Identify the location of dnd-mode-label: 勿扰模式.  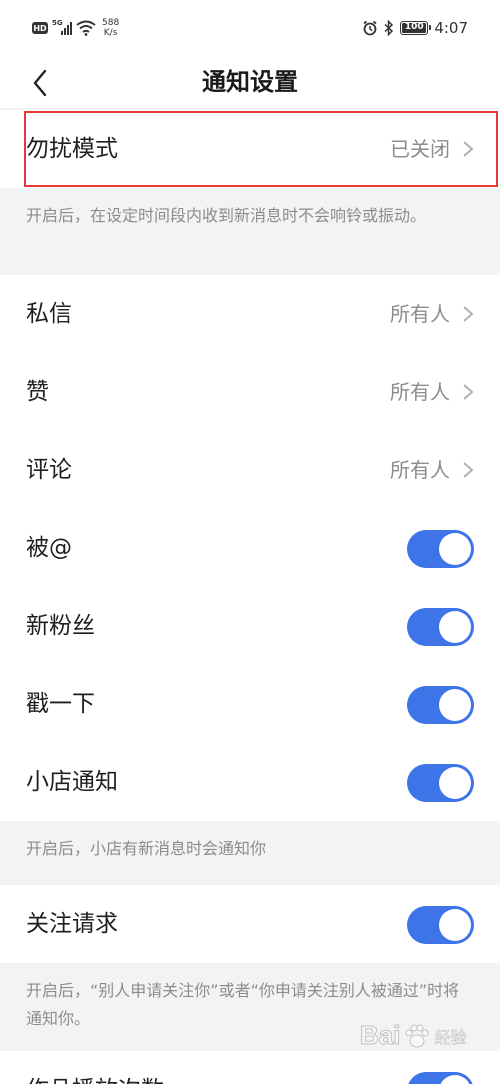
(72, 149).